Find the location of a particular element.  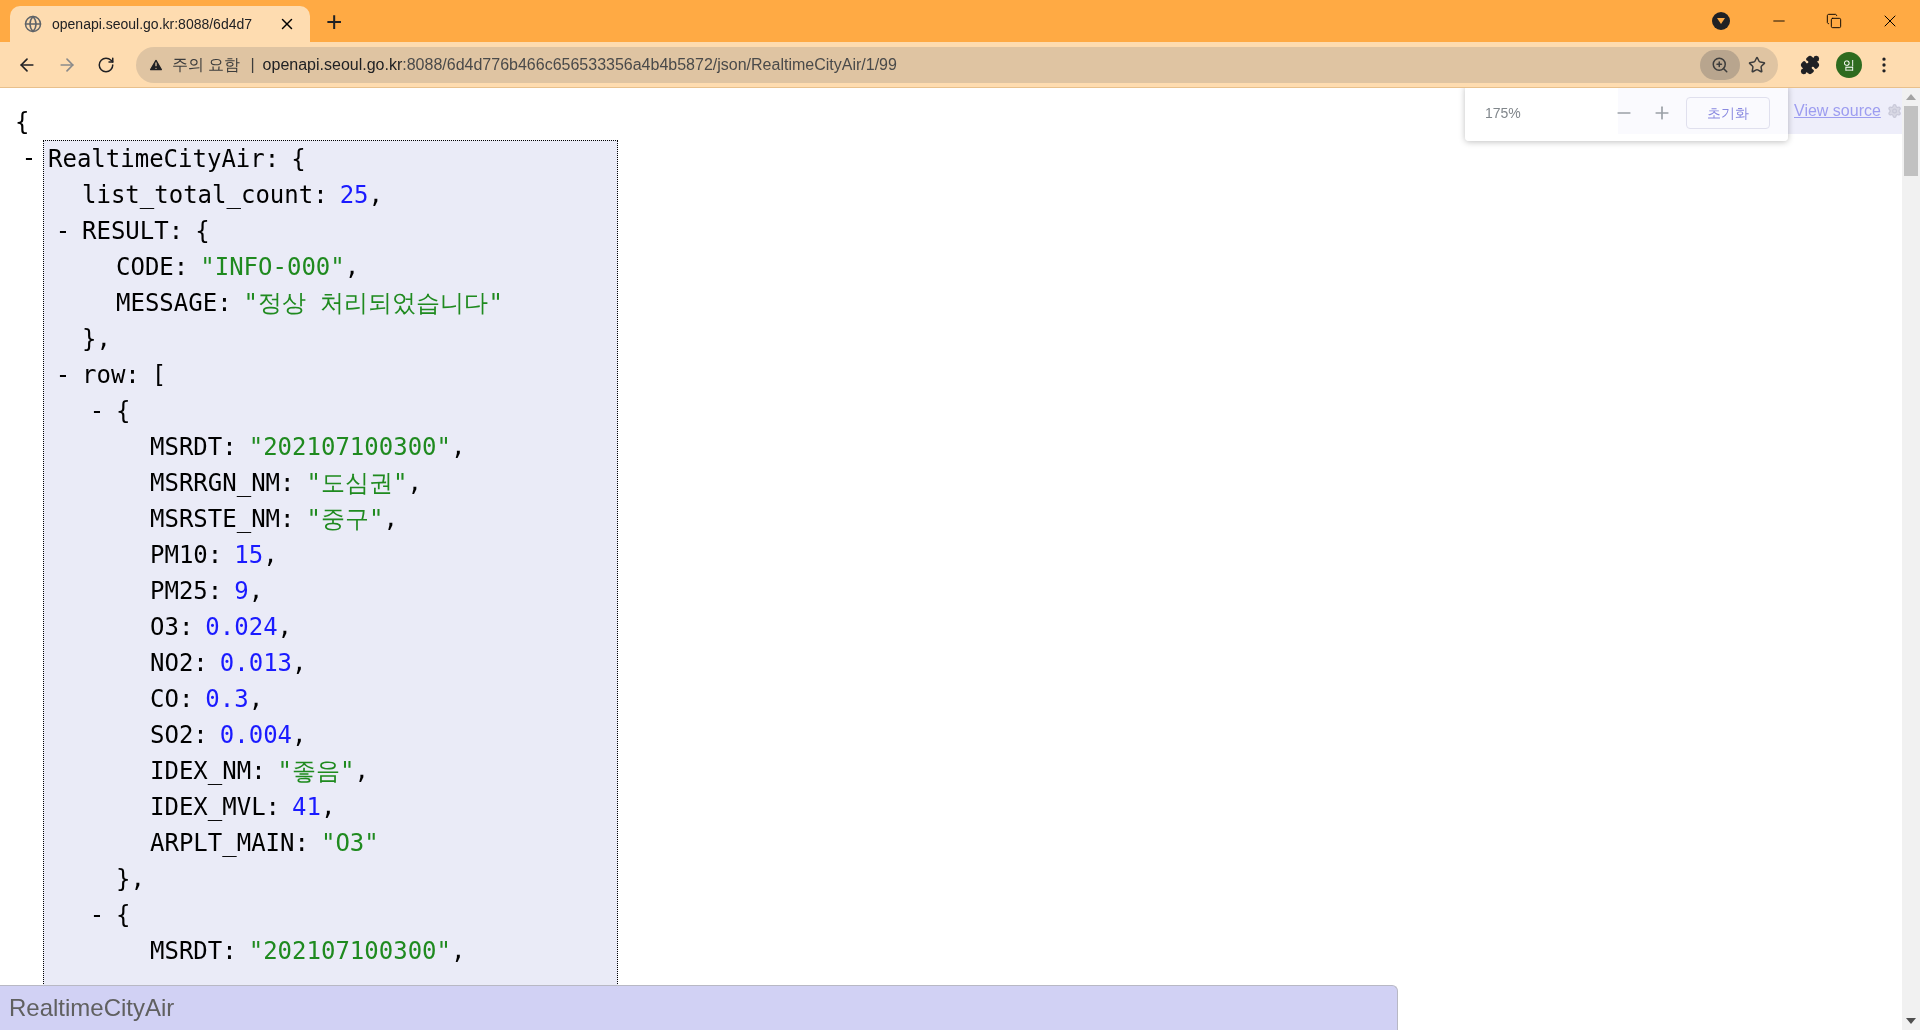

json-key: SO2: is located at coordinates (179, 735).